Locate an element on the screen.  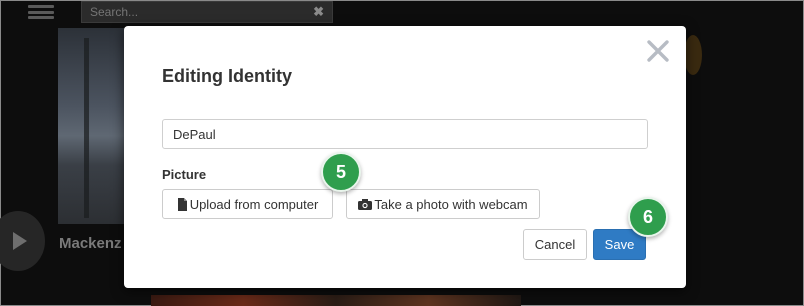
camera-icon is located at coordinates (365, 204).